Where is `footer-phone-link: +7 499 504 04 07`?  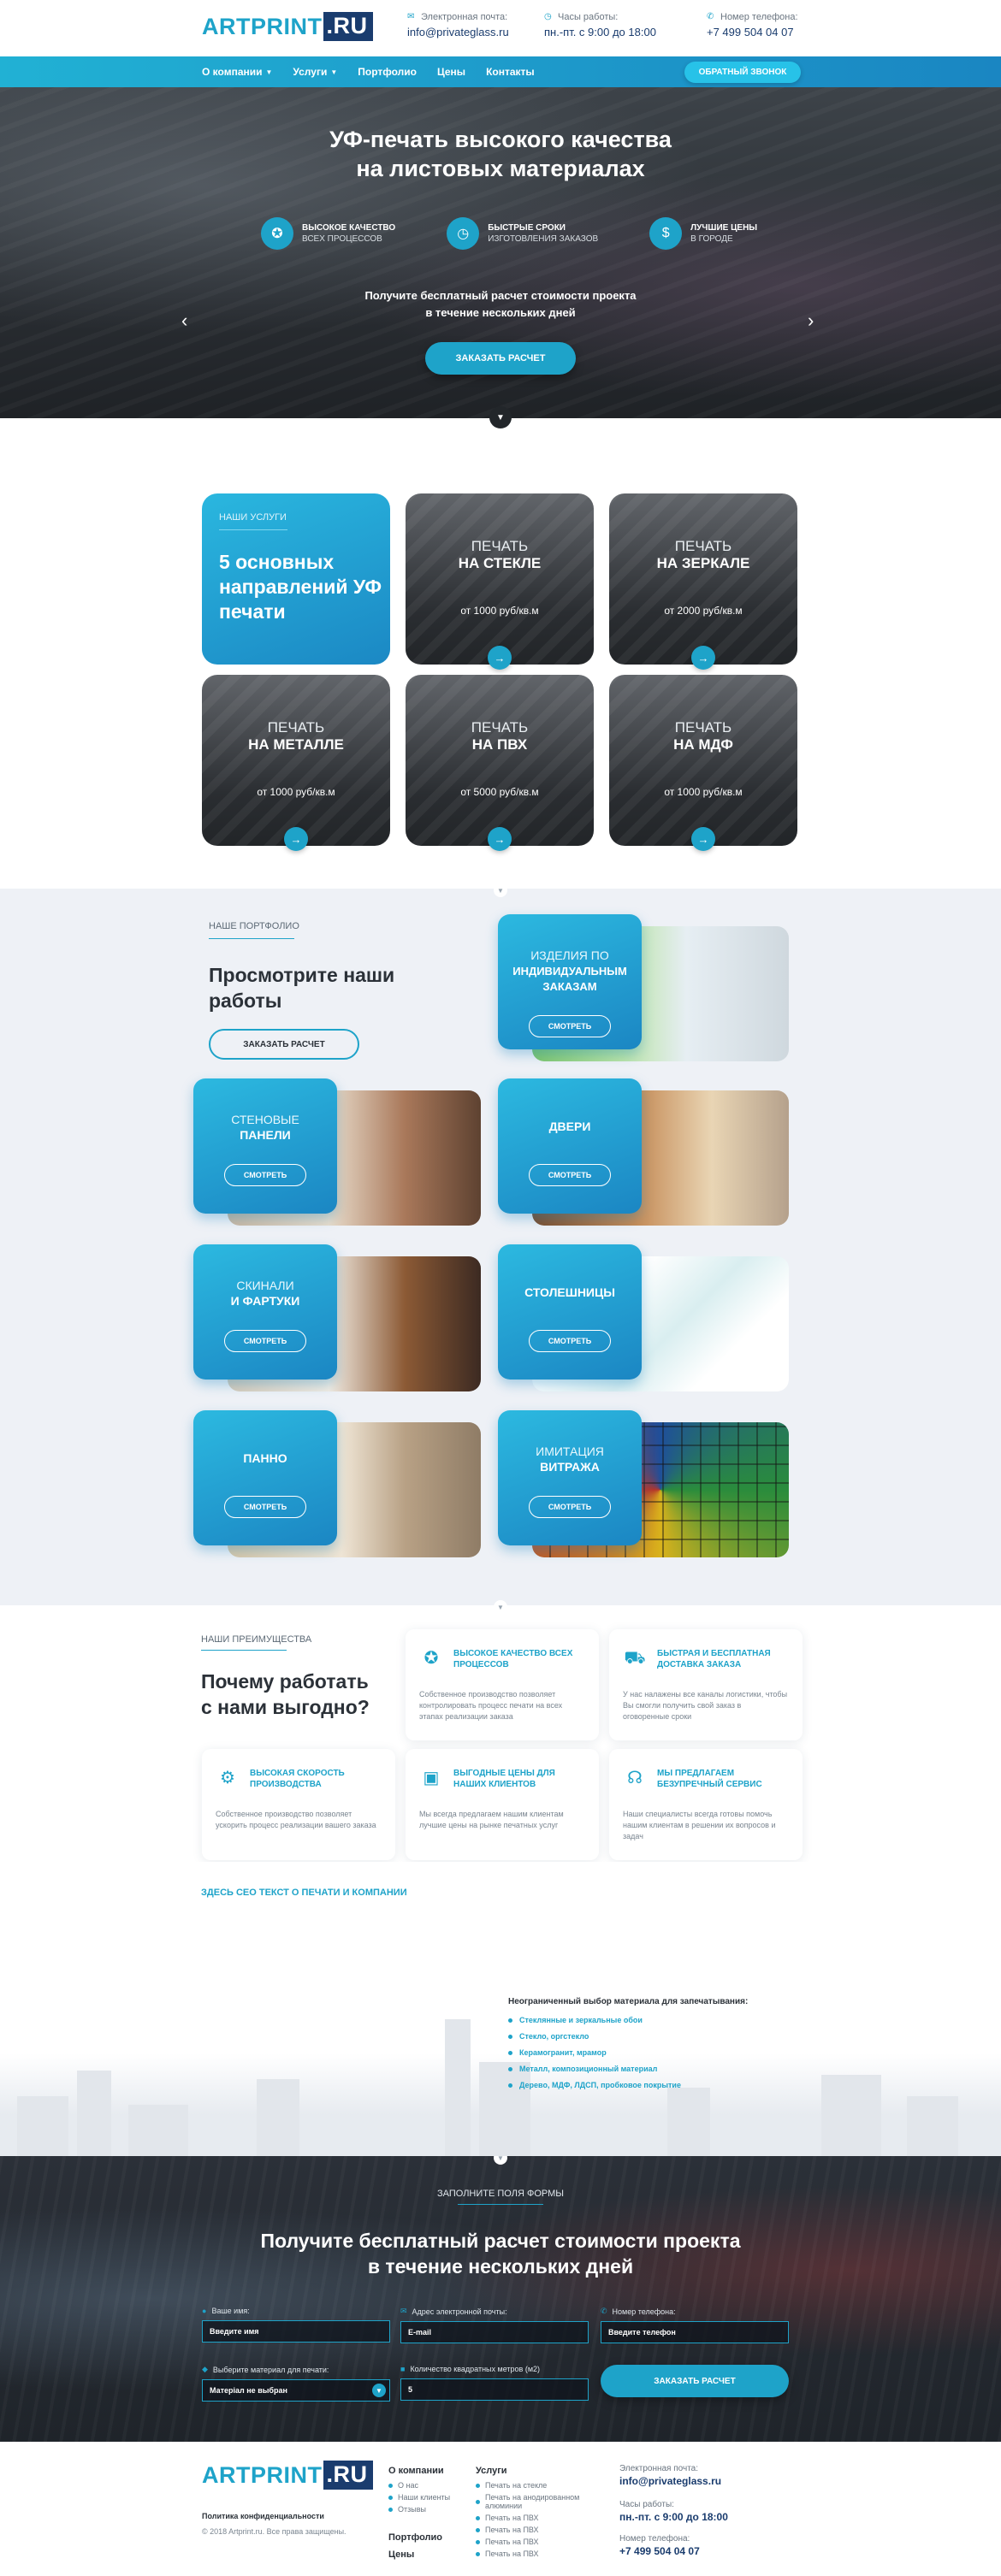 footer-phone-link: +7 499 504 04 07 is located at coordinates (659, 2551).